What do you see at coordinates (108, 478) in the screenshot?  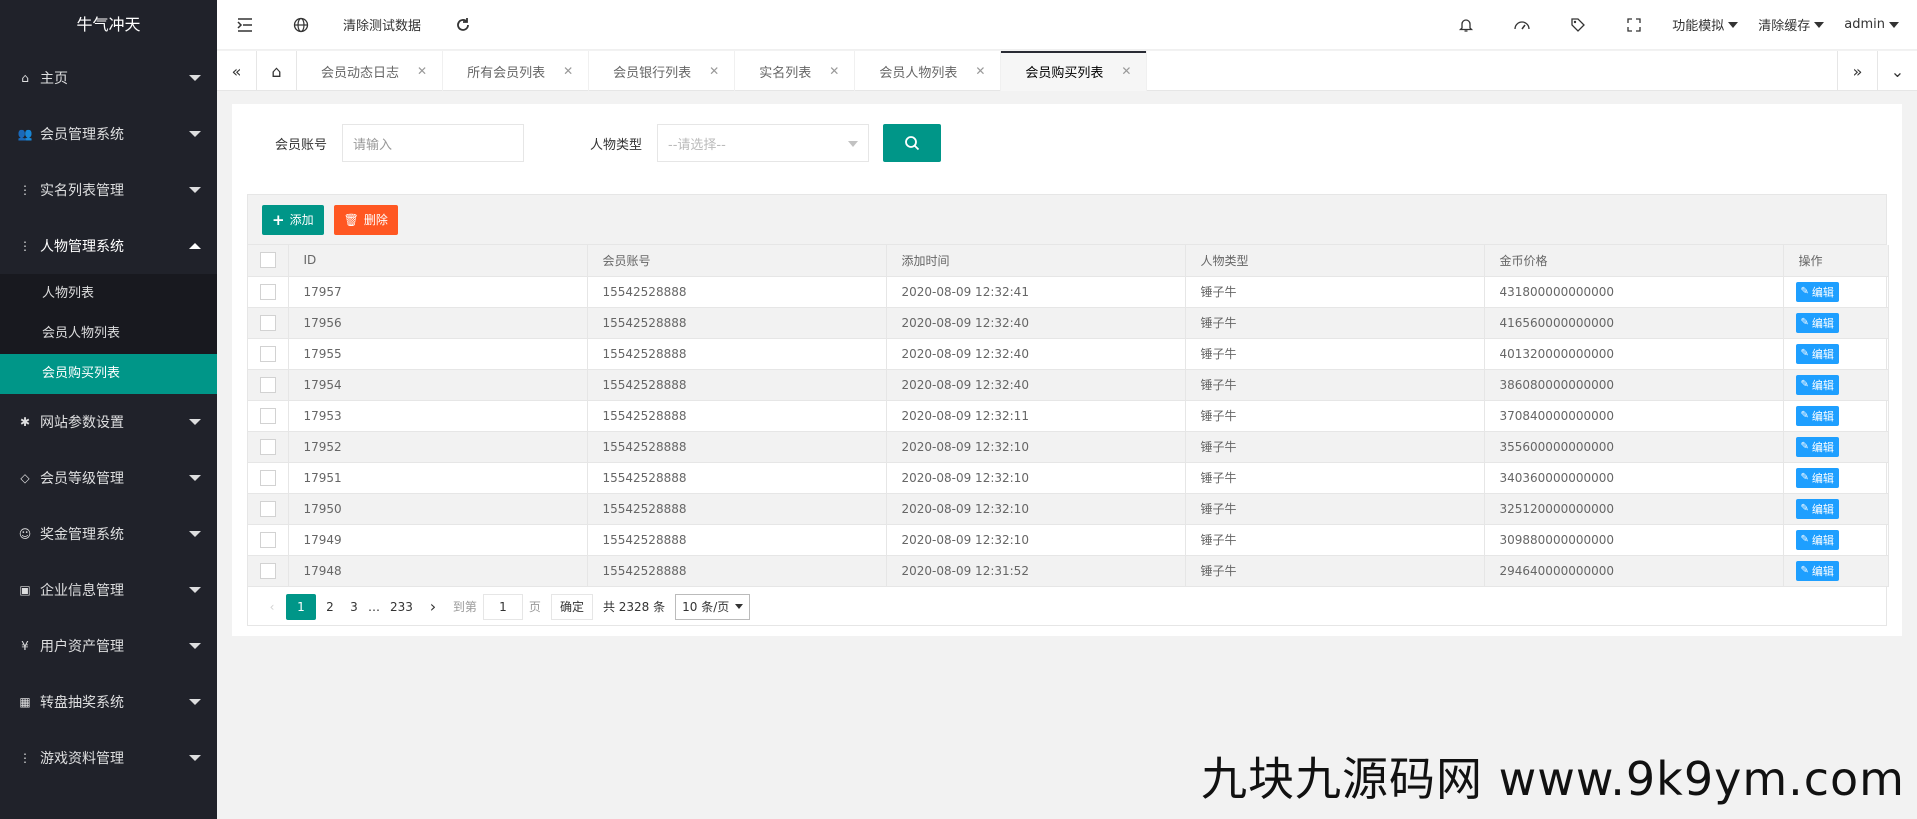 I see `nav-member-level: ◇ 会员等级管理` at bounding box center [108, 478].